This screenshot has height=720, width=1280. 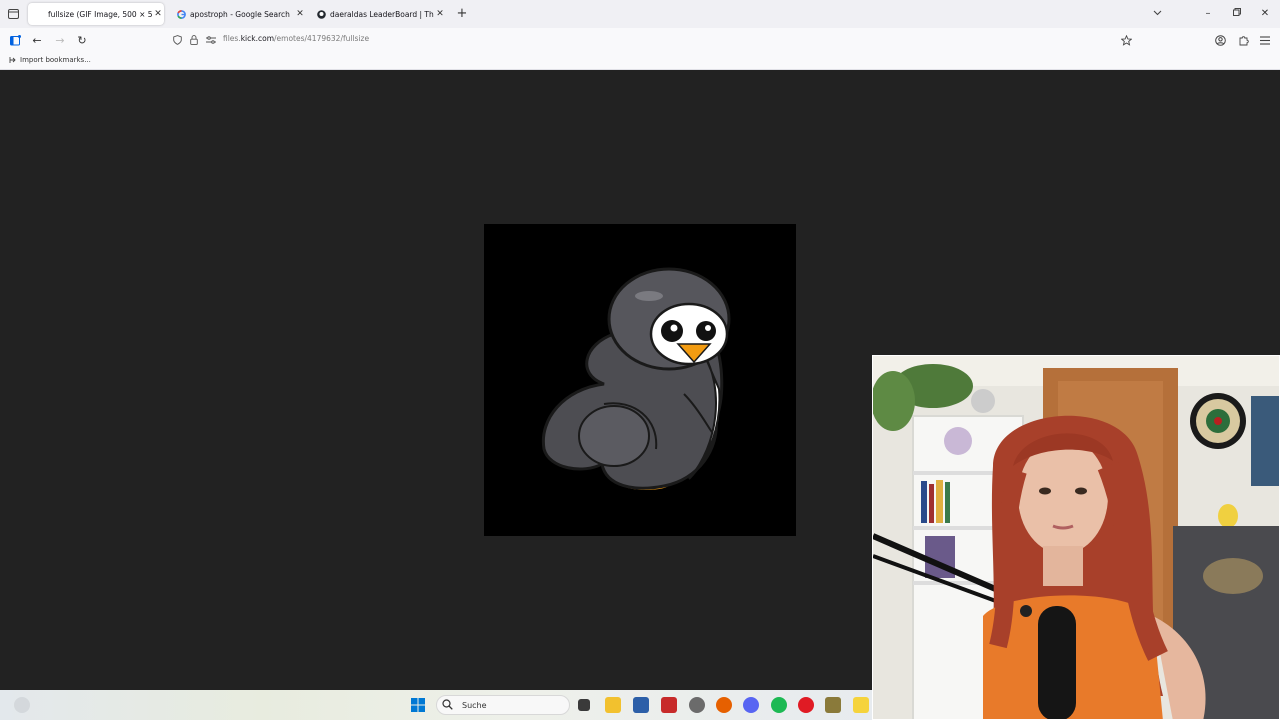 What do you see at coordinates (257, 38) in the screenshot?
I see `url-host: kick.com` at bounding box center [257, 38].